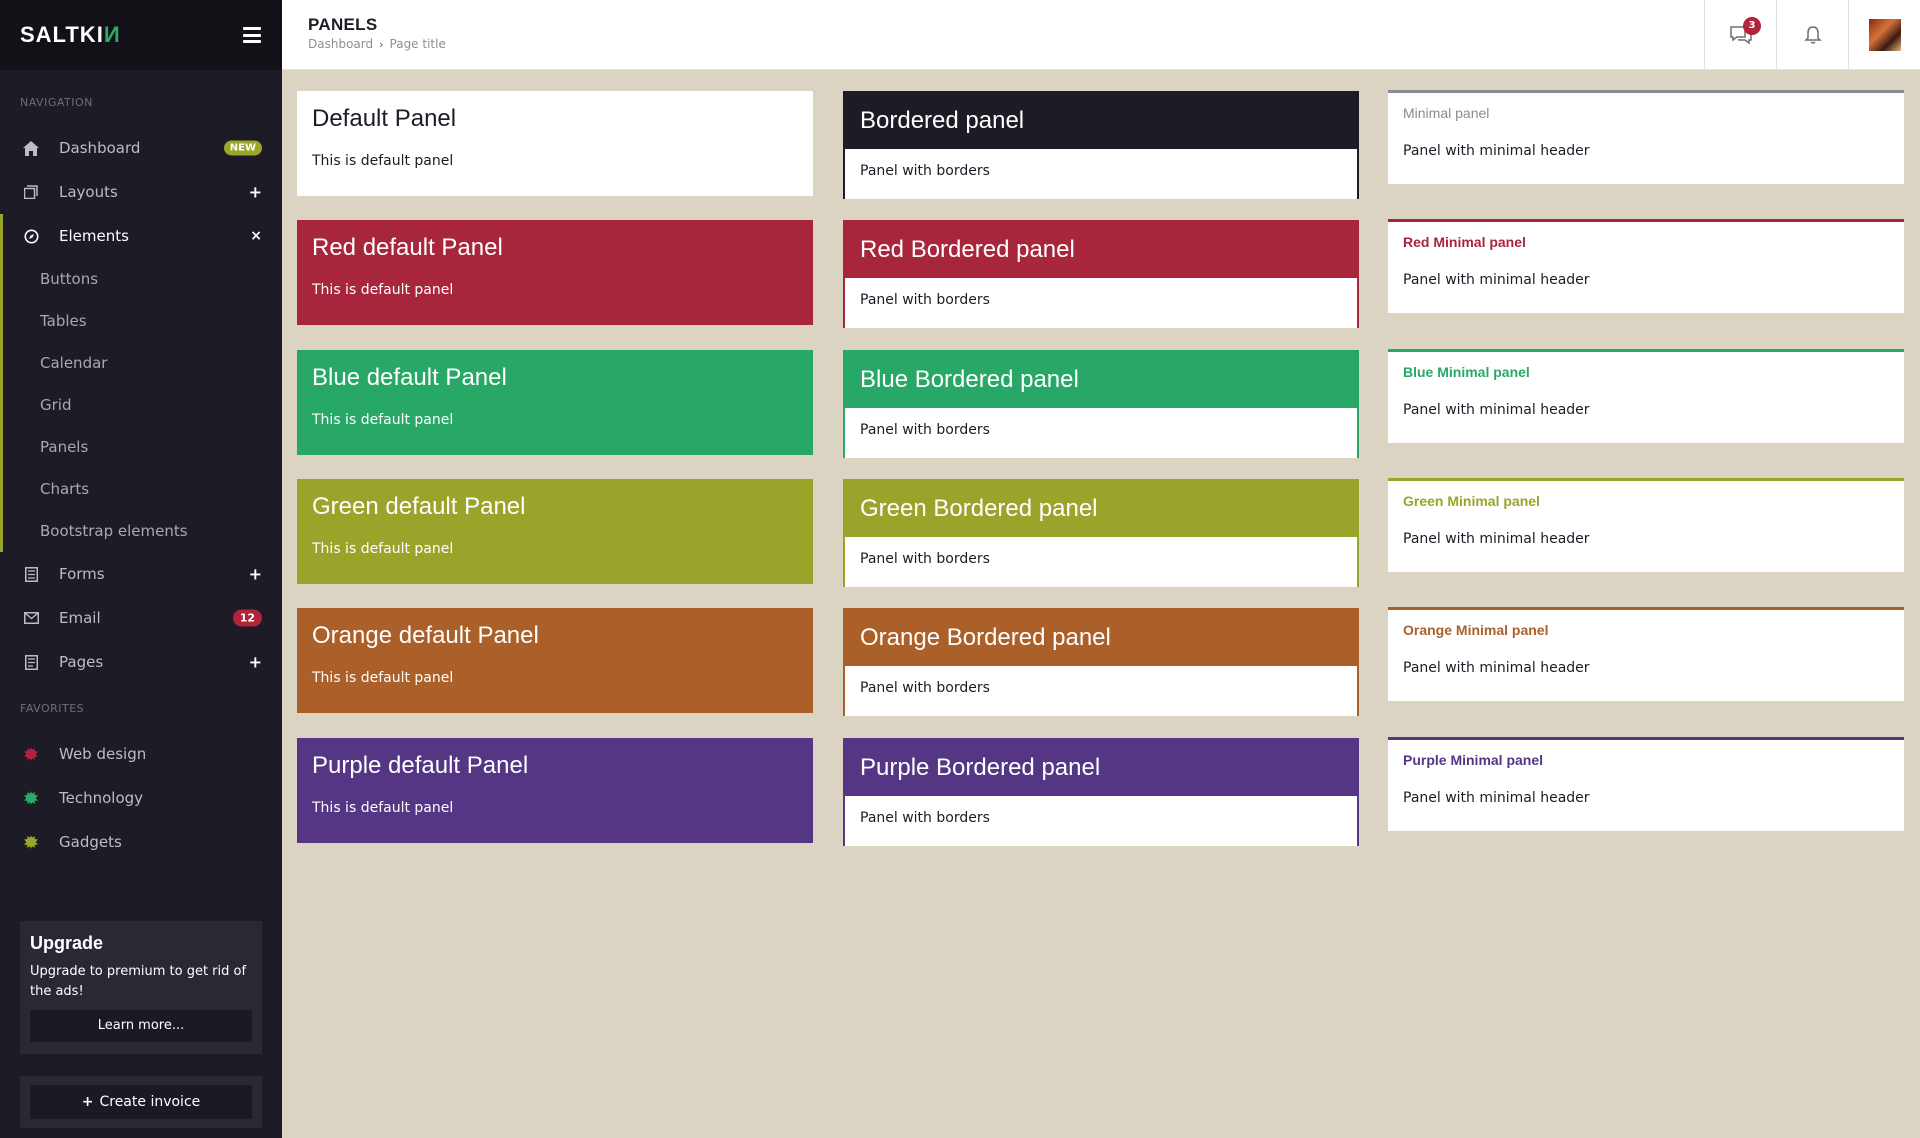 The height and width of the screenshot is (1138, 1920). I want to click on favorite-item-technology: Technology, so click(141, 798).